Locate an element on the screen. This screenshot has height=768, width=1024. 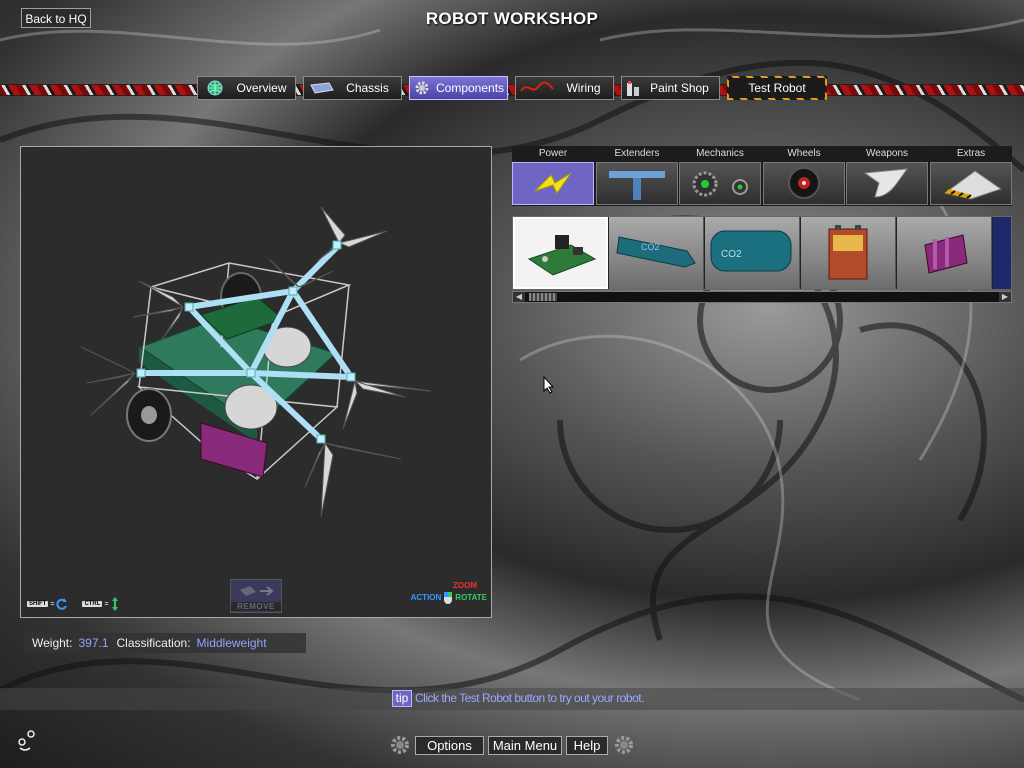
category-label: Mechanics is located at coordinates (720, 153).